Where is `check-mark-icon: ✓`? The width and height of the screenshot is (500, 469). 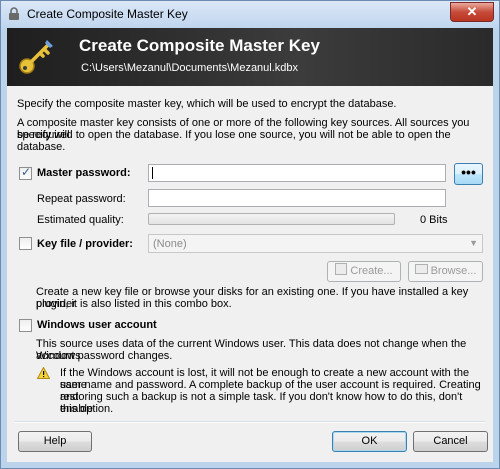
check-mark-icon: ✓ is located at coordinates (26, 172).